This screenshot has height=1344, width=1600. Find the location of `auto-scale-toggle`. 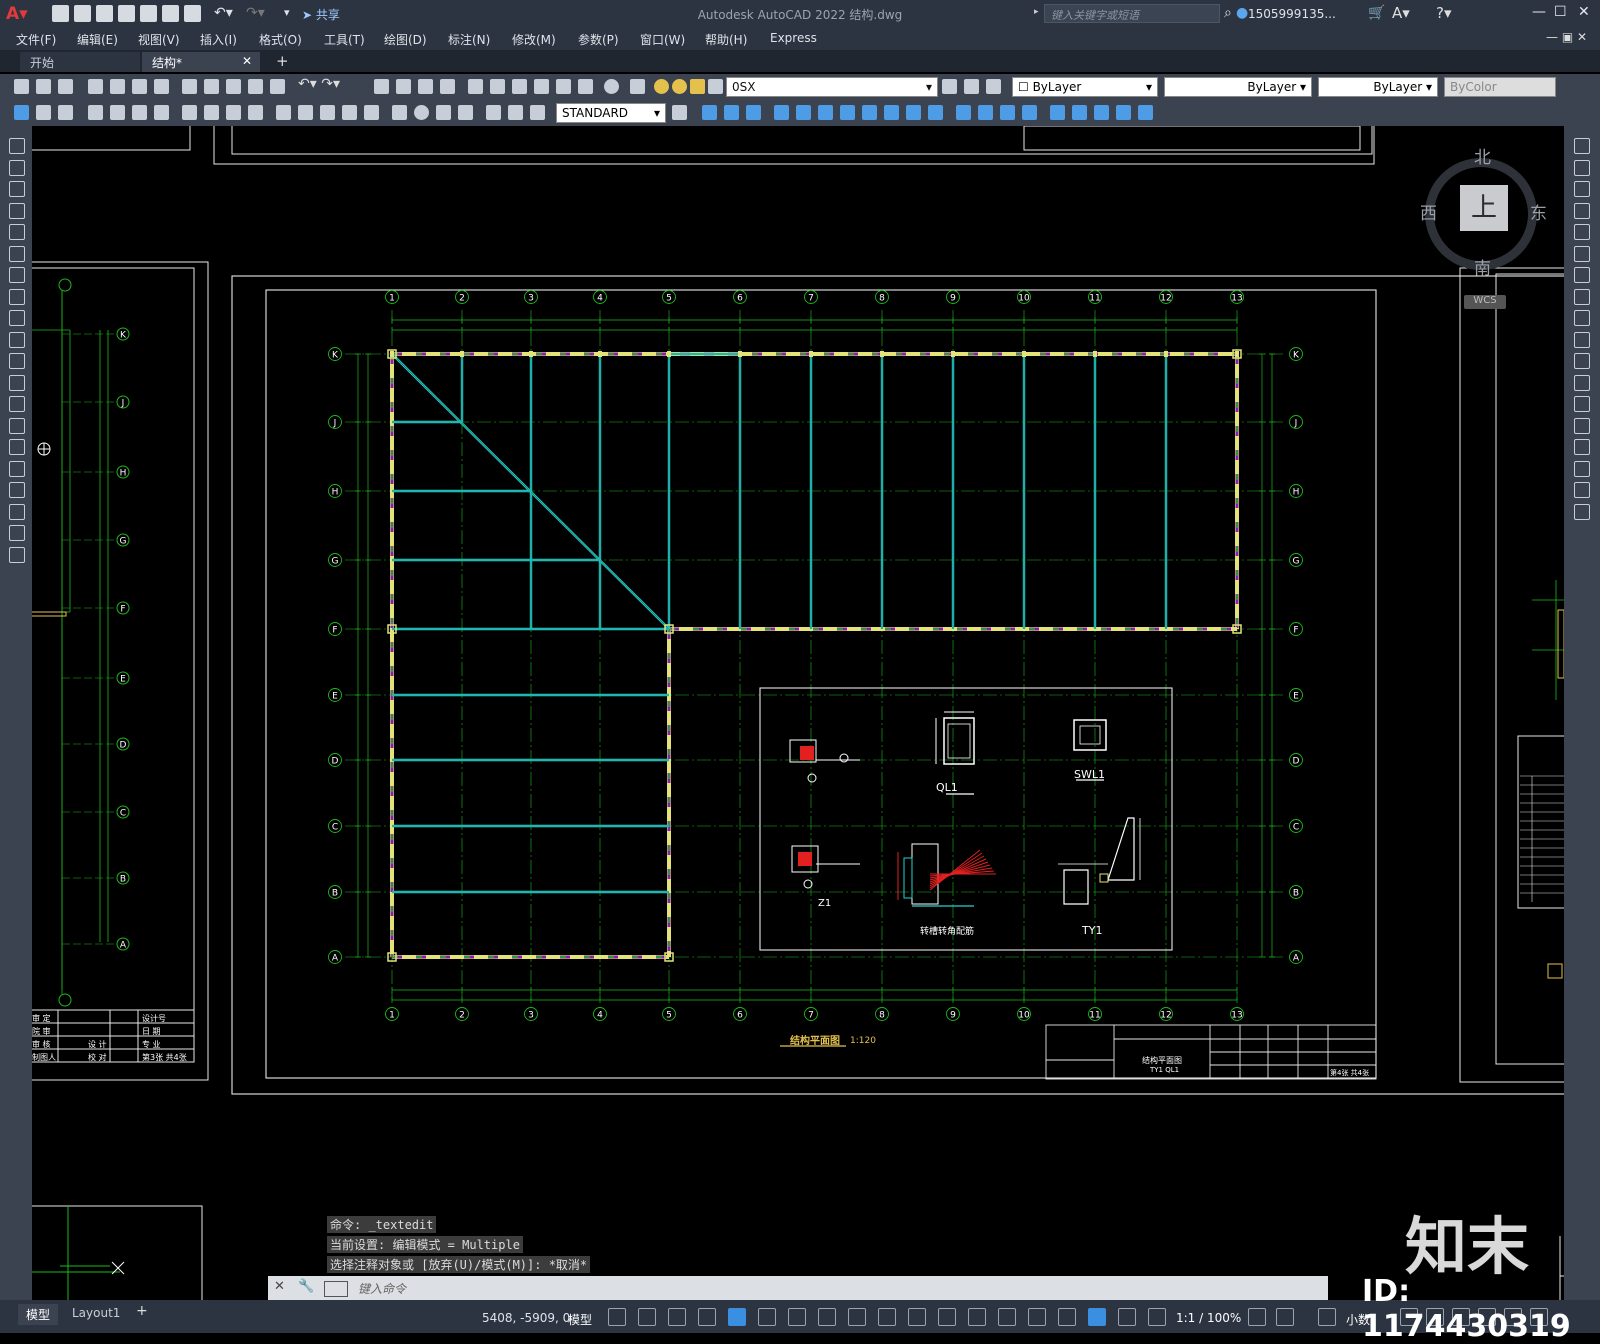

auto-scale-toggle is located at coordinates (1127, 1317).